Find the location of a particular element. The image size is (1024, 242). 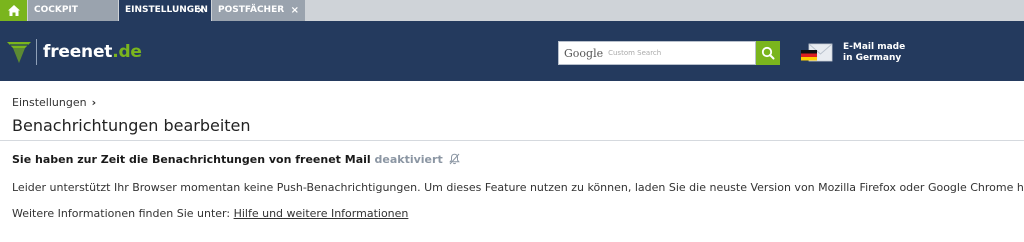

tab-cockpit: COCKPIT is located at coordinates (73, 10).